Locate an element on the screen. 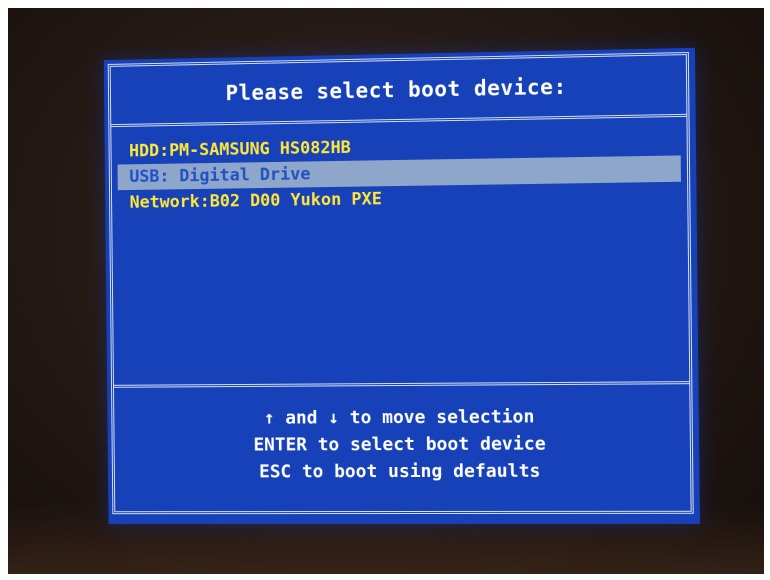 The image size is (770, 580). boot-menu-header: Please select boot device: is located at coordinates (398, 91).